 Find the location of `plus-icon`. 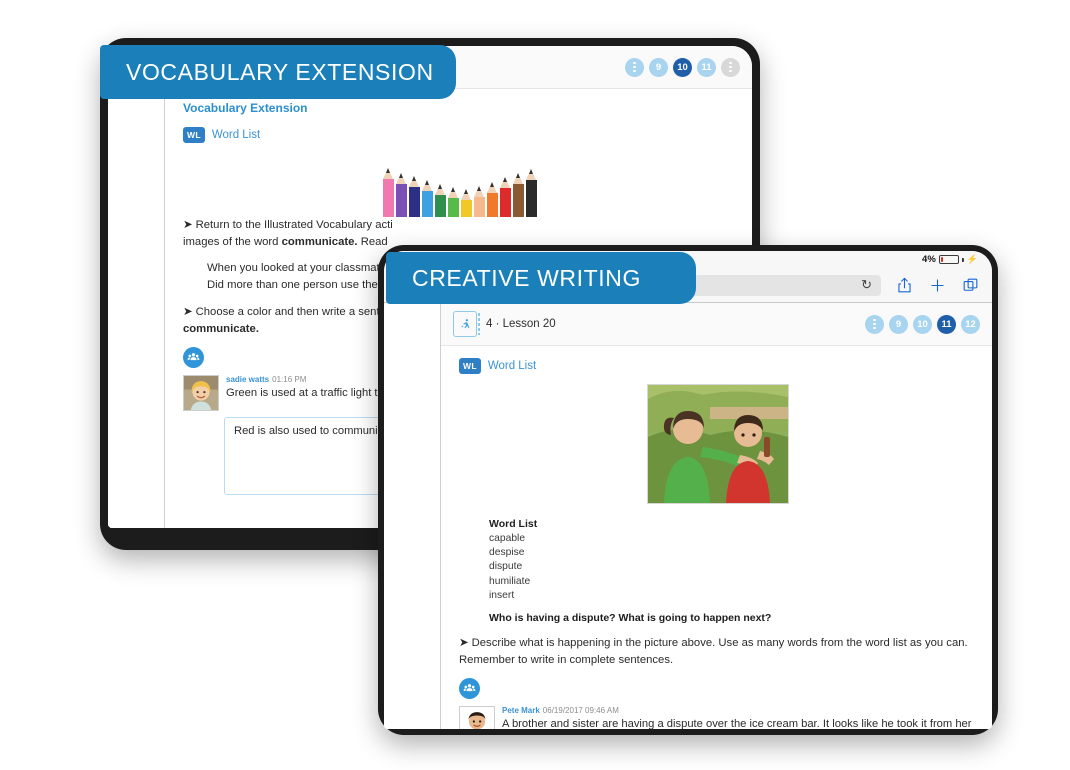

plus-icon is located at coordinates (937, 285).